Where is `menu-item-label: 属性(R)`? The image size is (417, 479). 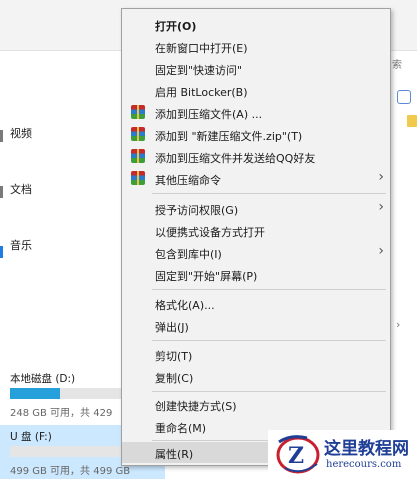 menu-item-label: 属性(R) is located at coordinates (174, 454).